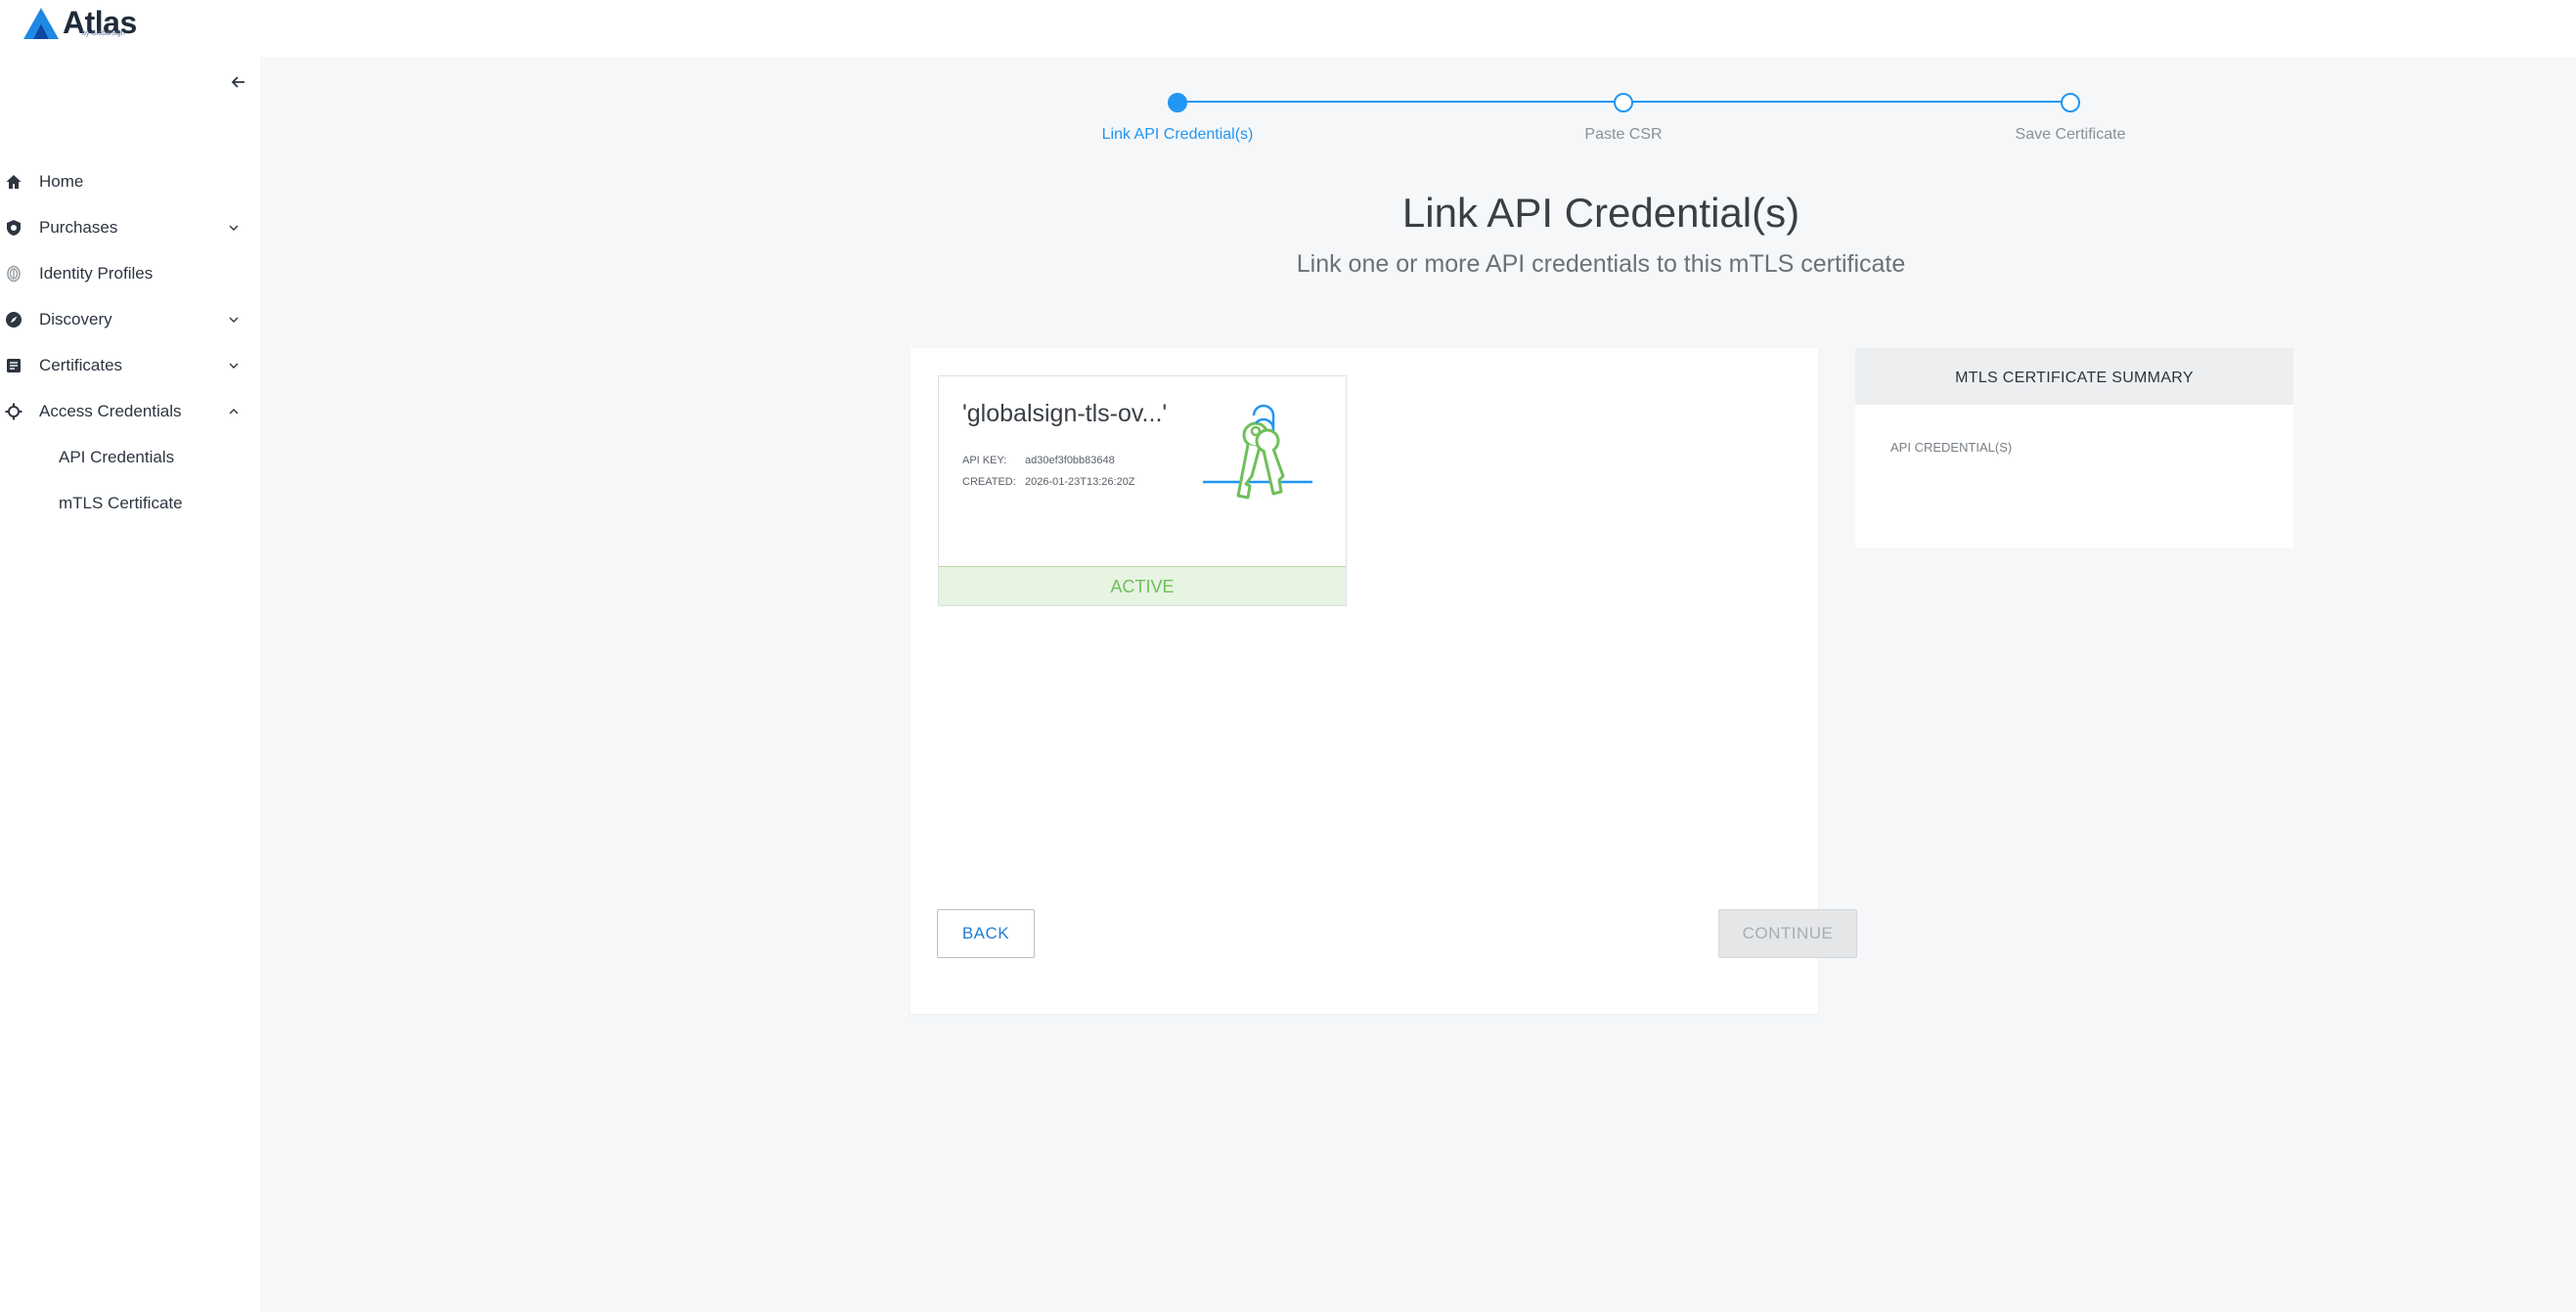 The height and width of the screenshot is (1312, 2576). What do you see at coordinates (117, 456) in the screenshot?
I see `sidebar-subitem-label: API Credentials` at bounding box center [117, 456].